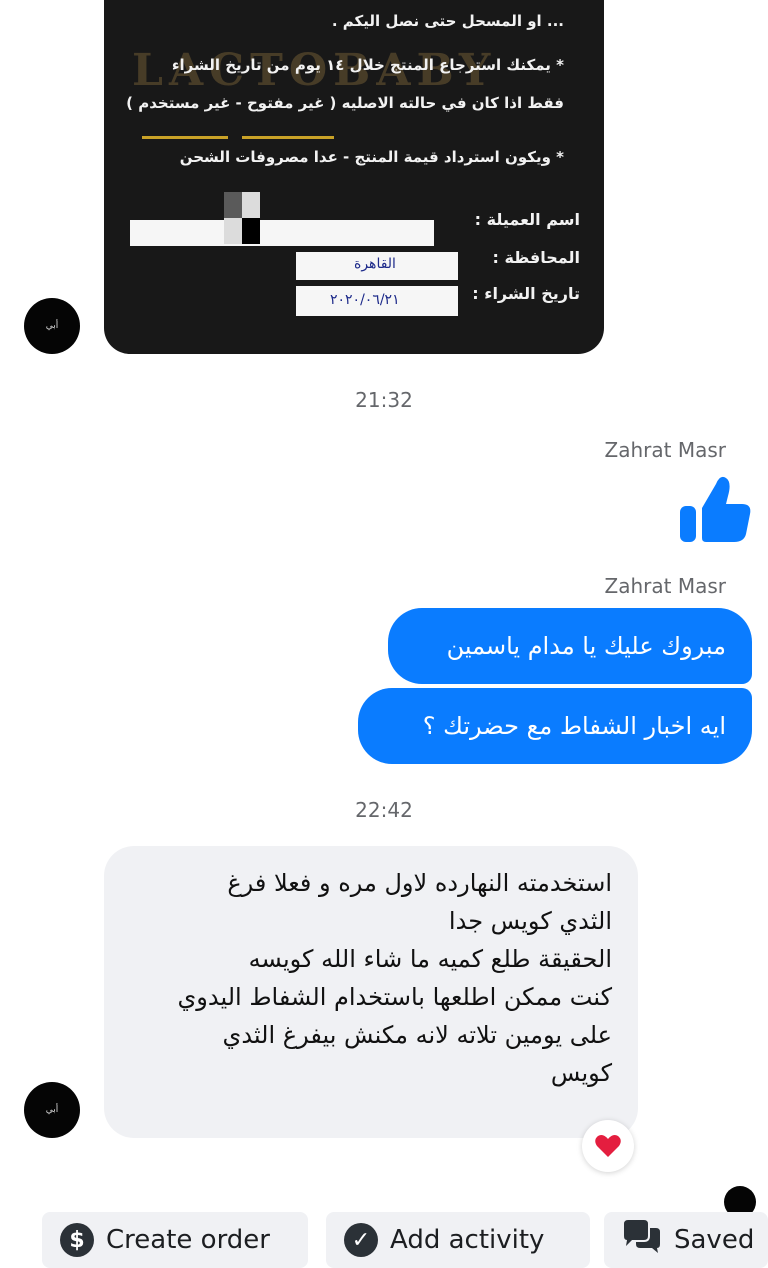 The image size is (768, 1268). What do you see at coordinates (384, 400) in the screenshot?
I see `timestamp: 21:32` at bounding box center [384, 400].